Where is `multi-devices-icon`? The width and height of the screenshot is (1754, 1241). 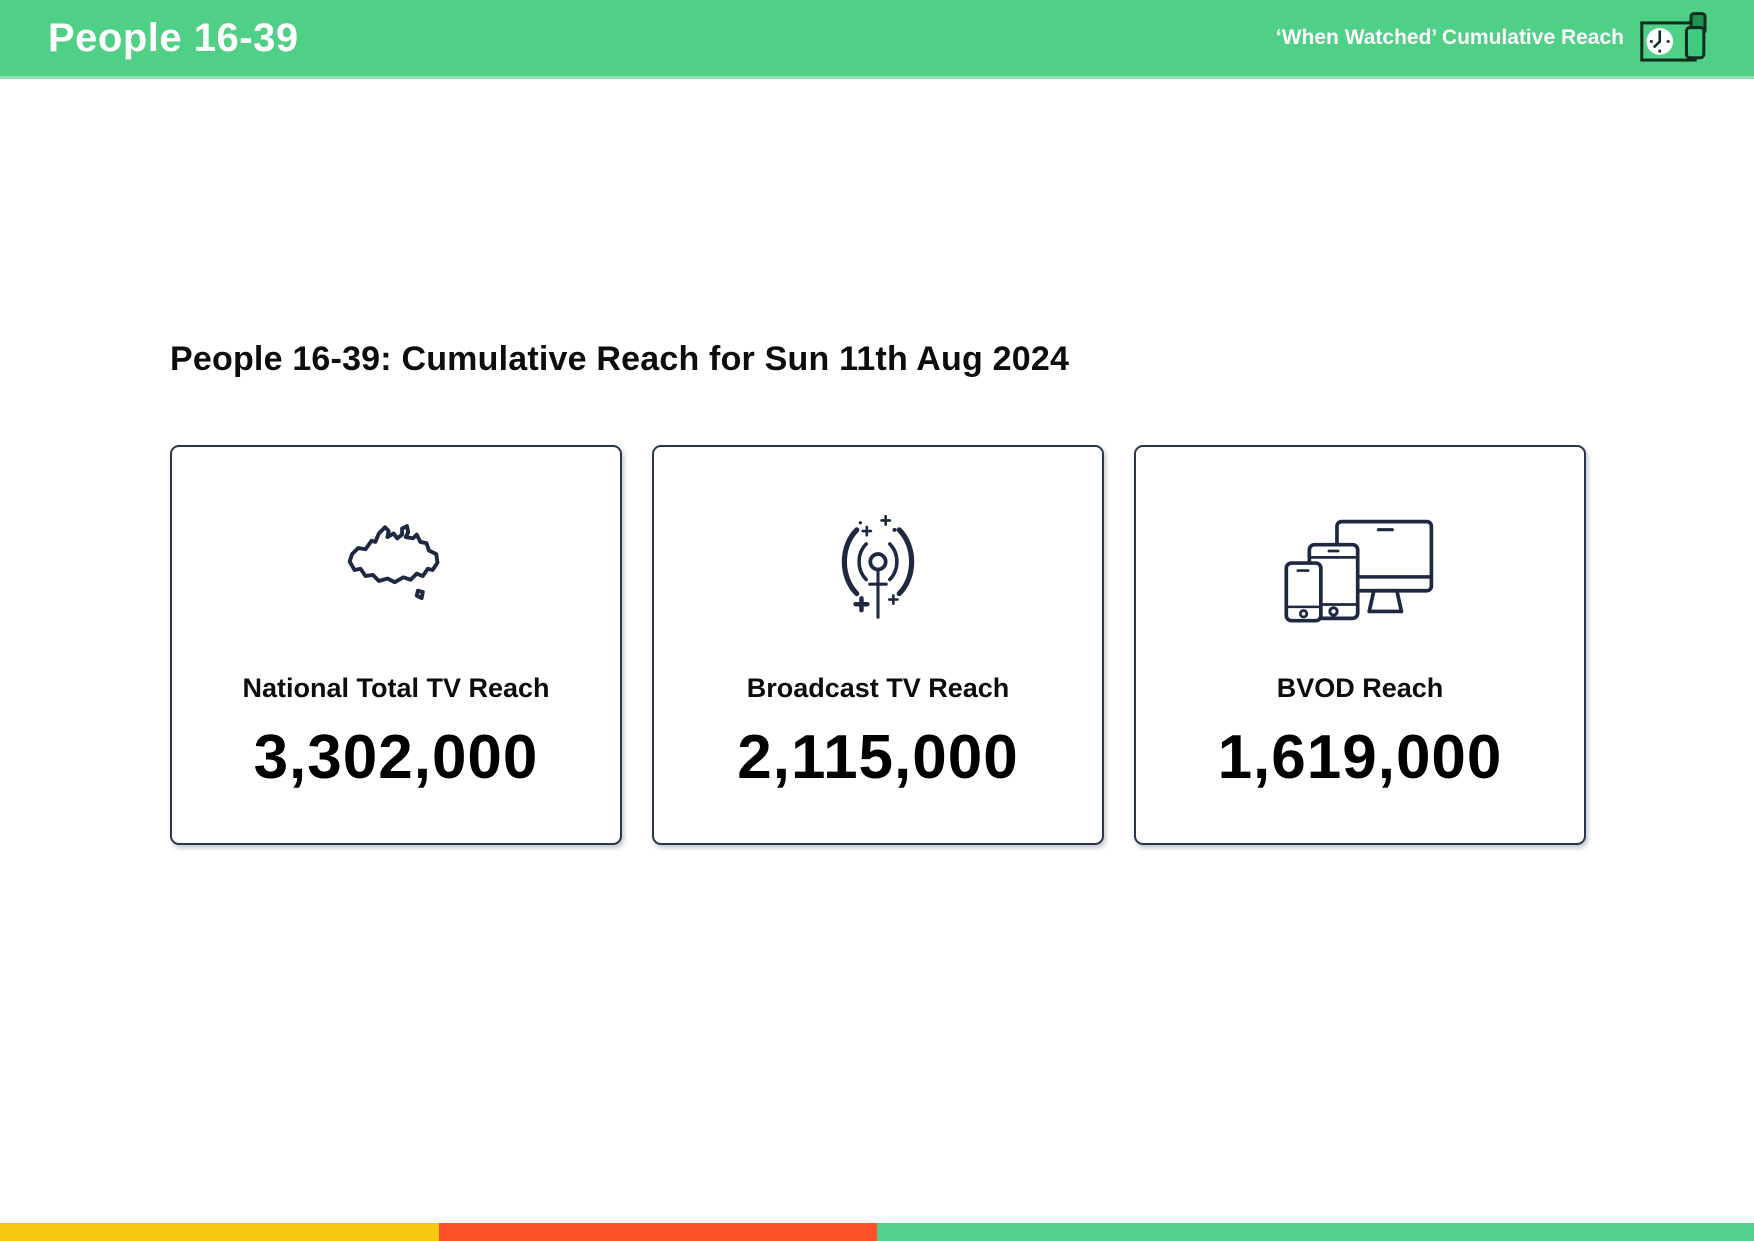
multi-devices-icon is located at coordinates (1360, 570).